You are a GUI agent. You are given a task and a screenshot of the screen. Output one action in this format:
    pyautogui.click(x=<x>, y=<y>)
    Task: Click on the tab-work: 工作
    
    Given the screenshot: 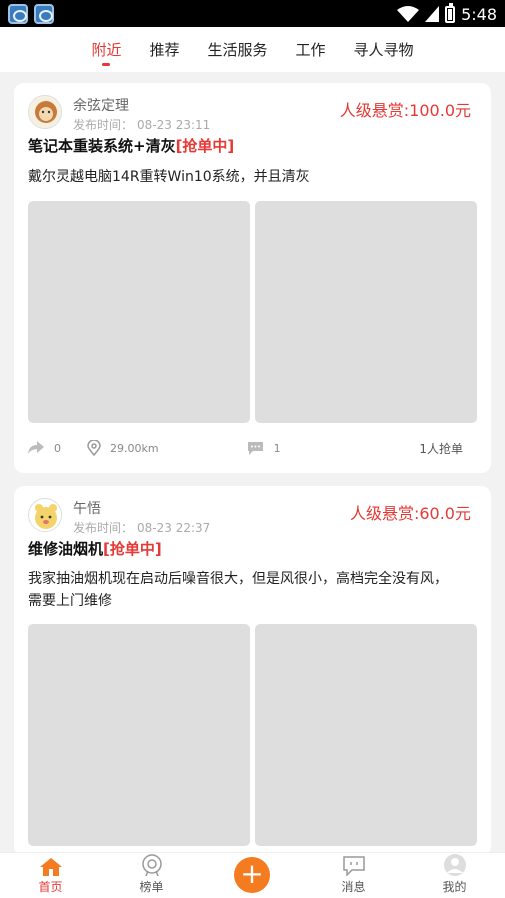 What is the action you would take?
    pyautogui.click(x=311, y=49)
    